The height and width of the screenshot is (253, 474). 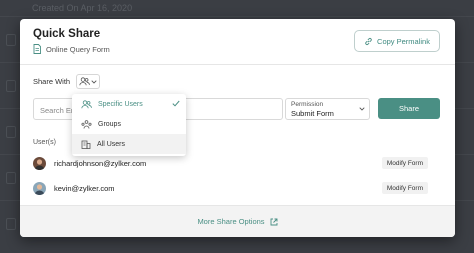 I want to click on share-with-dropdown-button, so click(x=88, y=81).